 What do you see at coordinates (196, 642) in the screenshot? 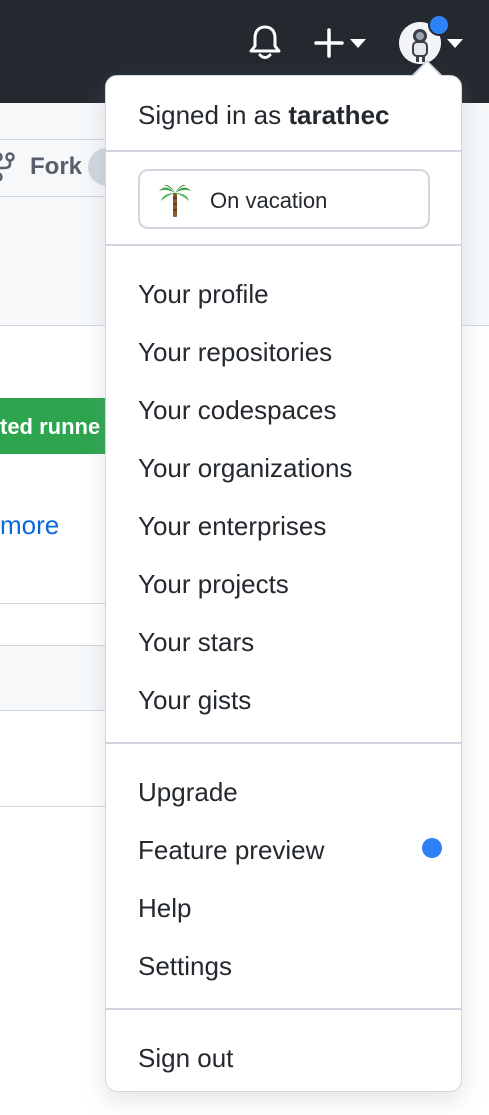
I see `menu-item-your-stars: Your stars` at bounding box center [196, 642].